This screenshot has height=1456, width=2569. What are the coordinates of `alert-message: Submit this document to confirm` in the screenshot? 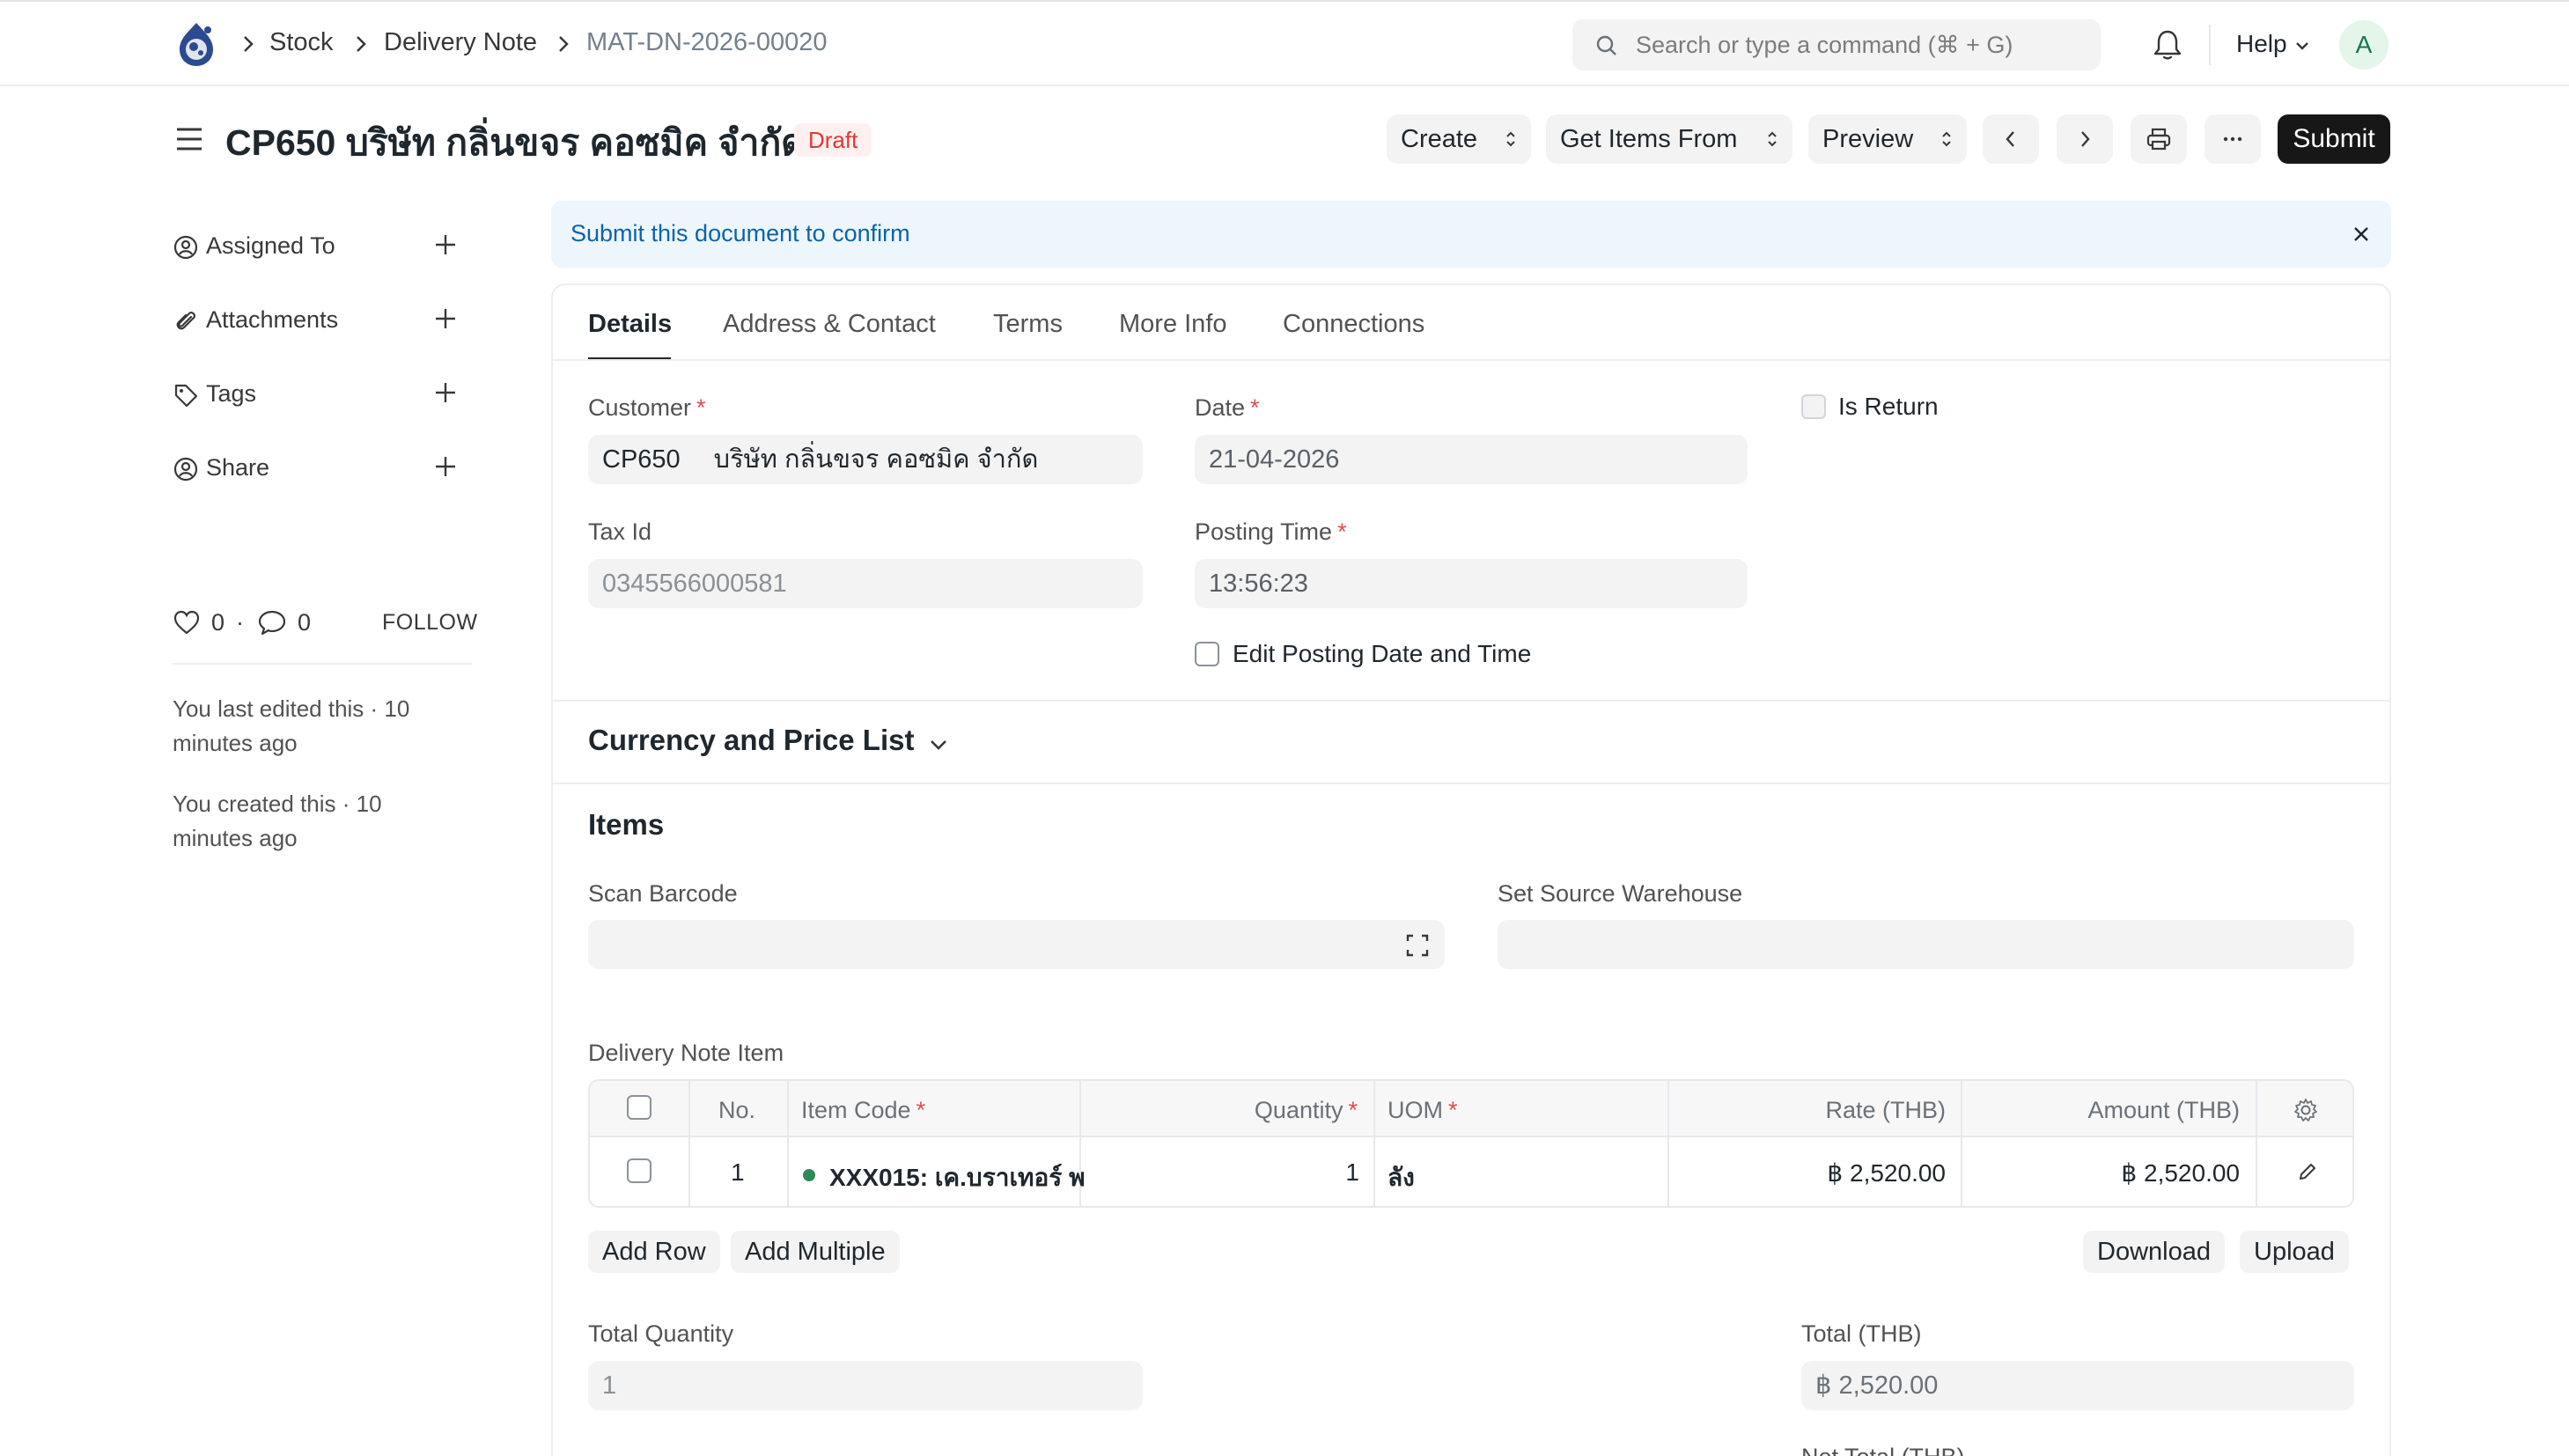 It's located at (740, 233).